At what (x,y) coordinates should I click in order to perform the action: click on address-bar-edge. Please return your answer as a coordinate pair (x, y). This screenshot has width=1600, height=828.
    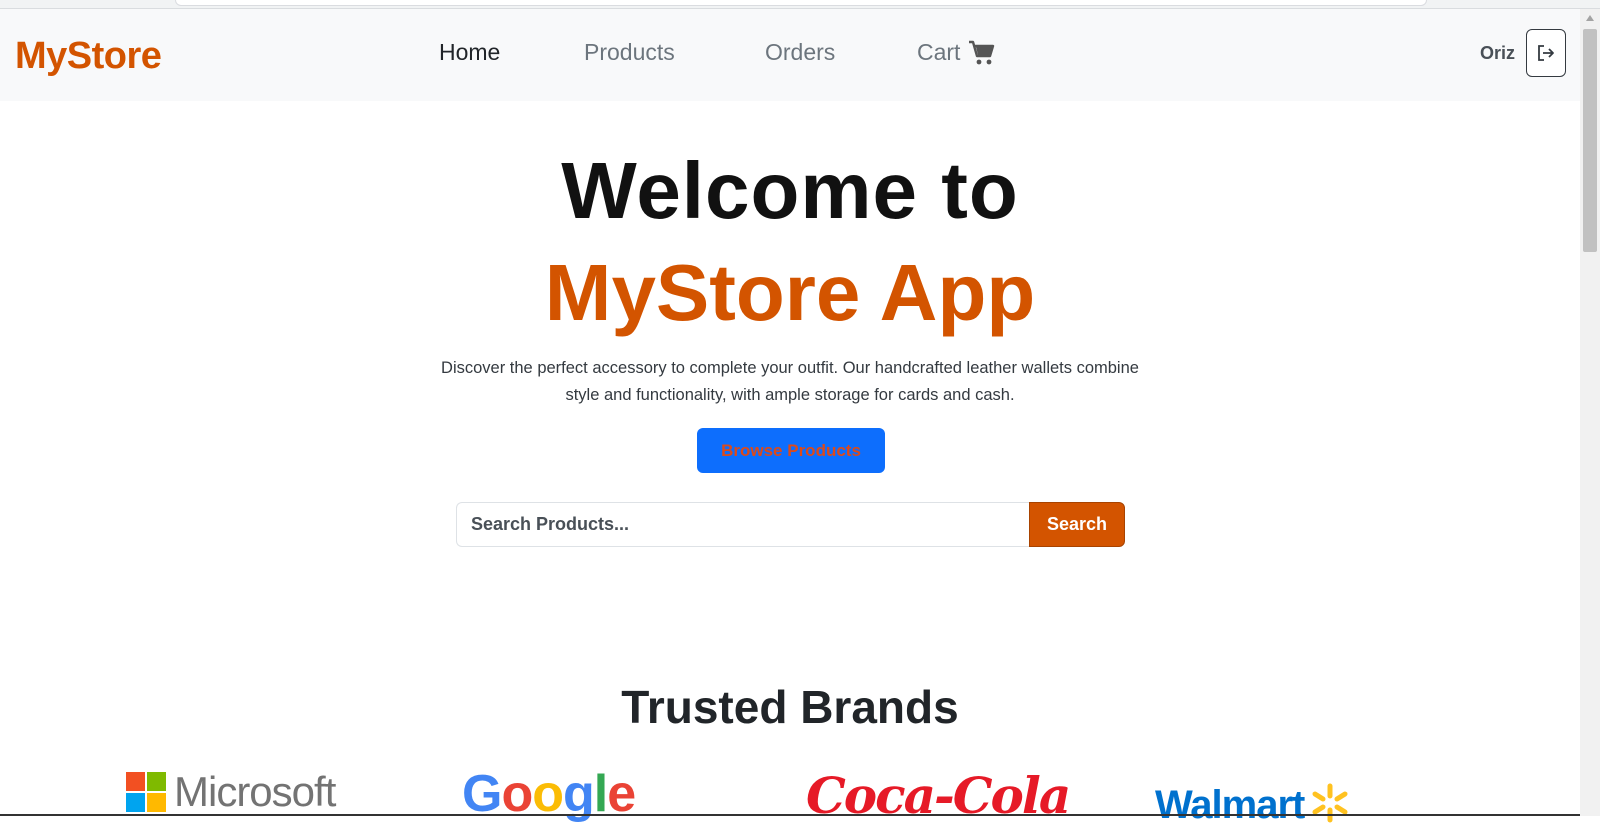
    Looking at the image, I should click on (801, 3).